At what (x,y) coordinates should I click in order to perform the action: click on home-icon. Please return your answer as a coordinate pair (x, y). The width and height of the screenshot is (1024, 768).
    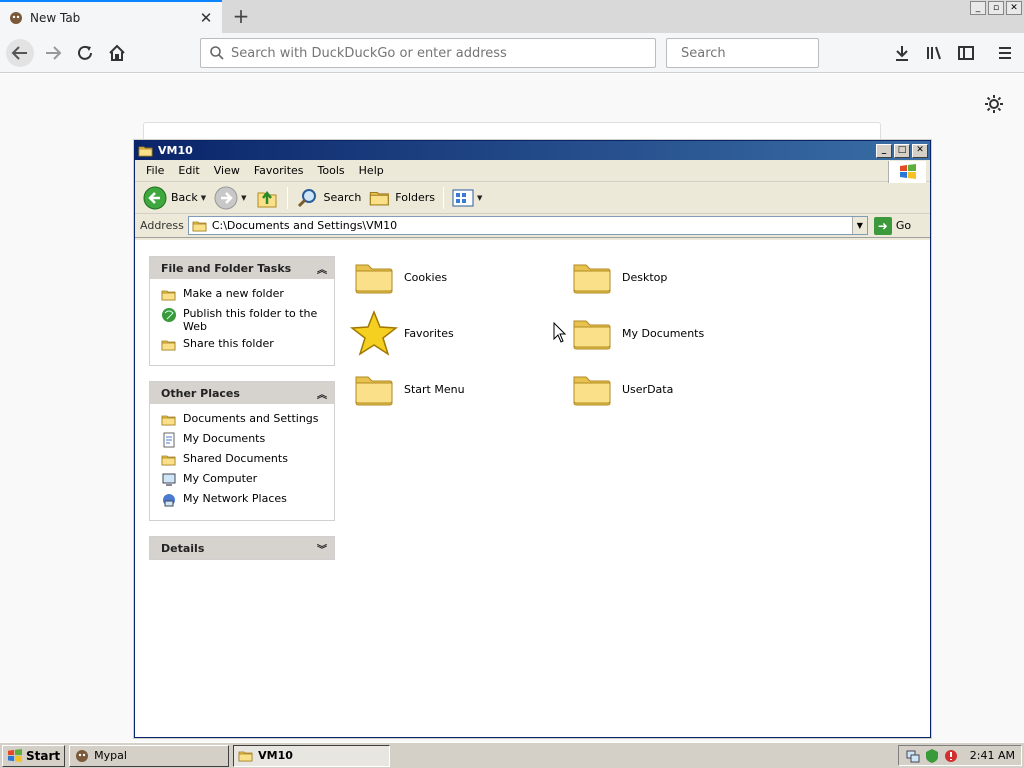
    Looking at the image, I should click on (117, 52).